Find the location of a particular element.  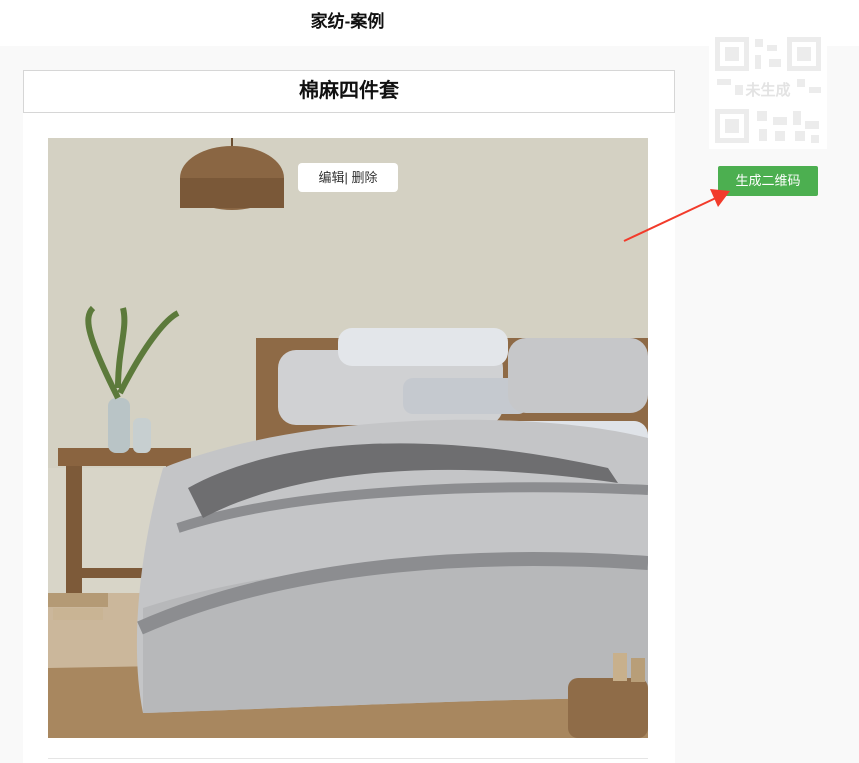

annotation-arrow-icon is located at coordinates (676, 215).